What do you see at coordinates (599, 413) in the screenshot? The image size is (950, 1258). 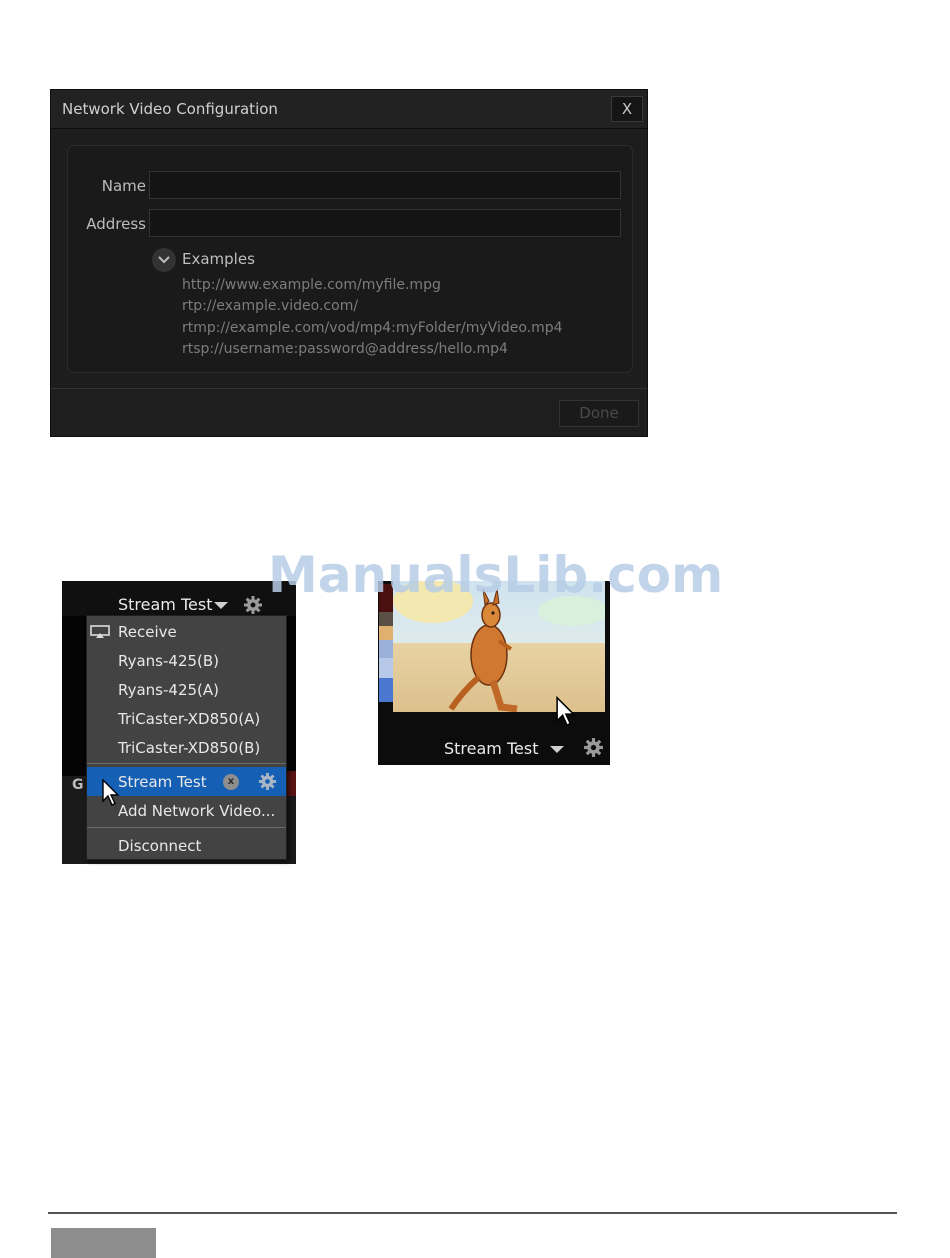 I see `done-button: Done` at bounding box center [599, 413].